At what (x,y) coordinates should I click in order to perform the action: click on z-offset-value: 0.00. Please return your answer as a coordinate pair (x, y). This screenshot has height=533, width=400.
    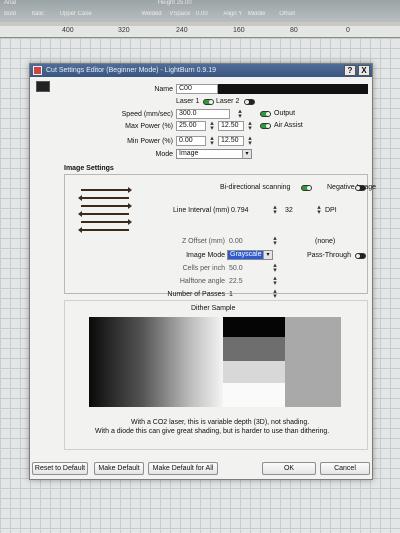
    Looking at the image, I should click on (236, 241).